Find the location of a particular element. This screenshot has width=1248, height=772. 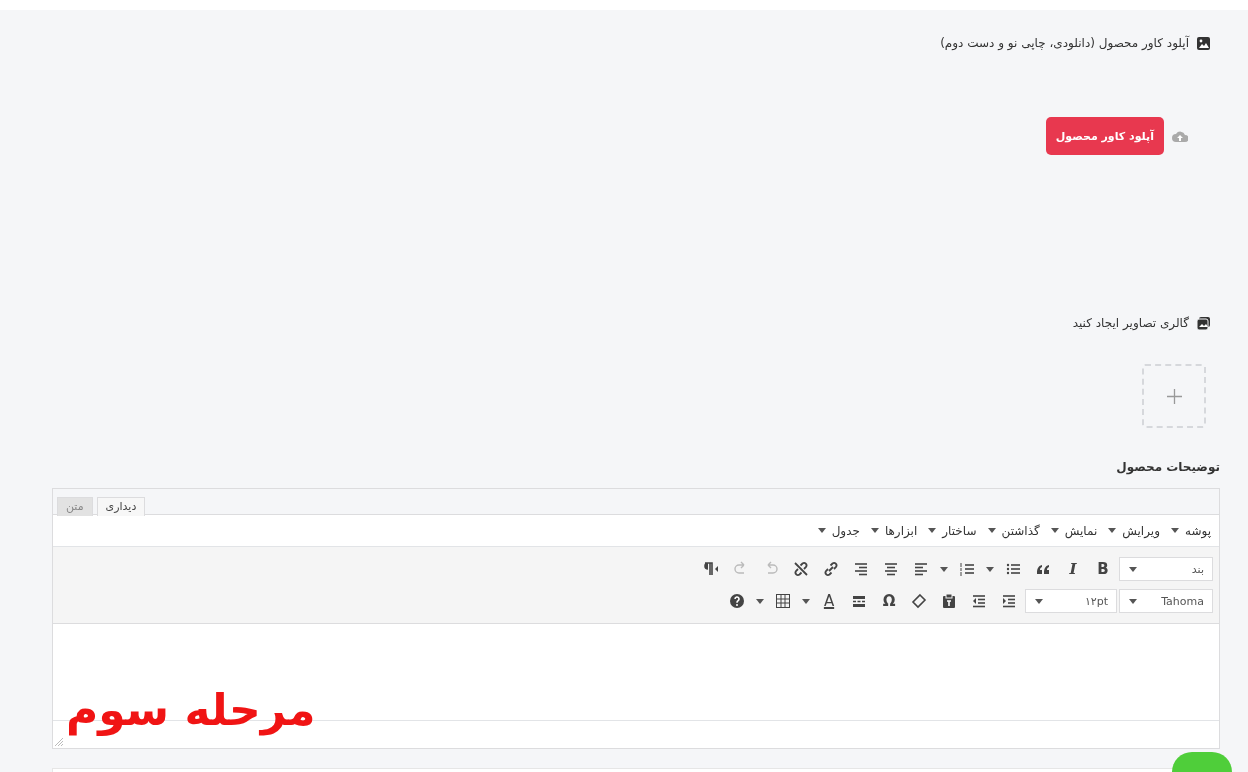

eraser-icon is located at coordinates (919, 601).